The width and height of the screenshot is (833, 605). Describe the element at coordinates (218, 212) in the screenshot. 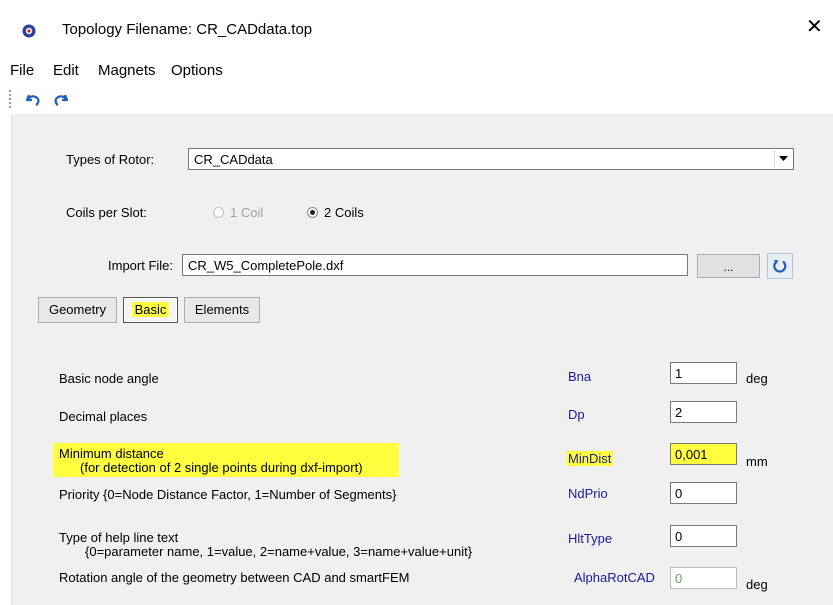

I see `radio-dot-1-coil` at that location.